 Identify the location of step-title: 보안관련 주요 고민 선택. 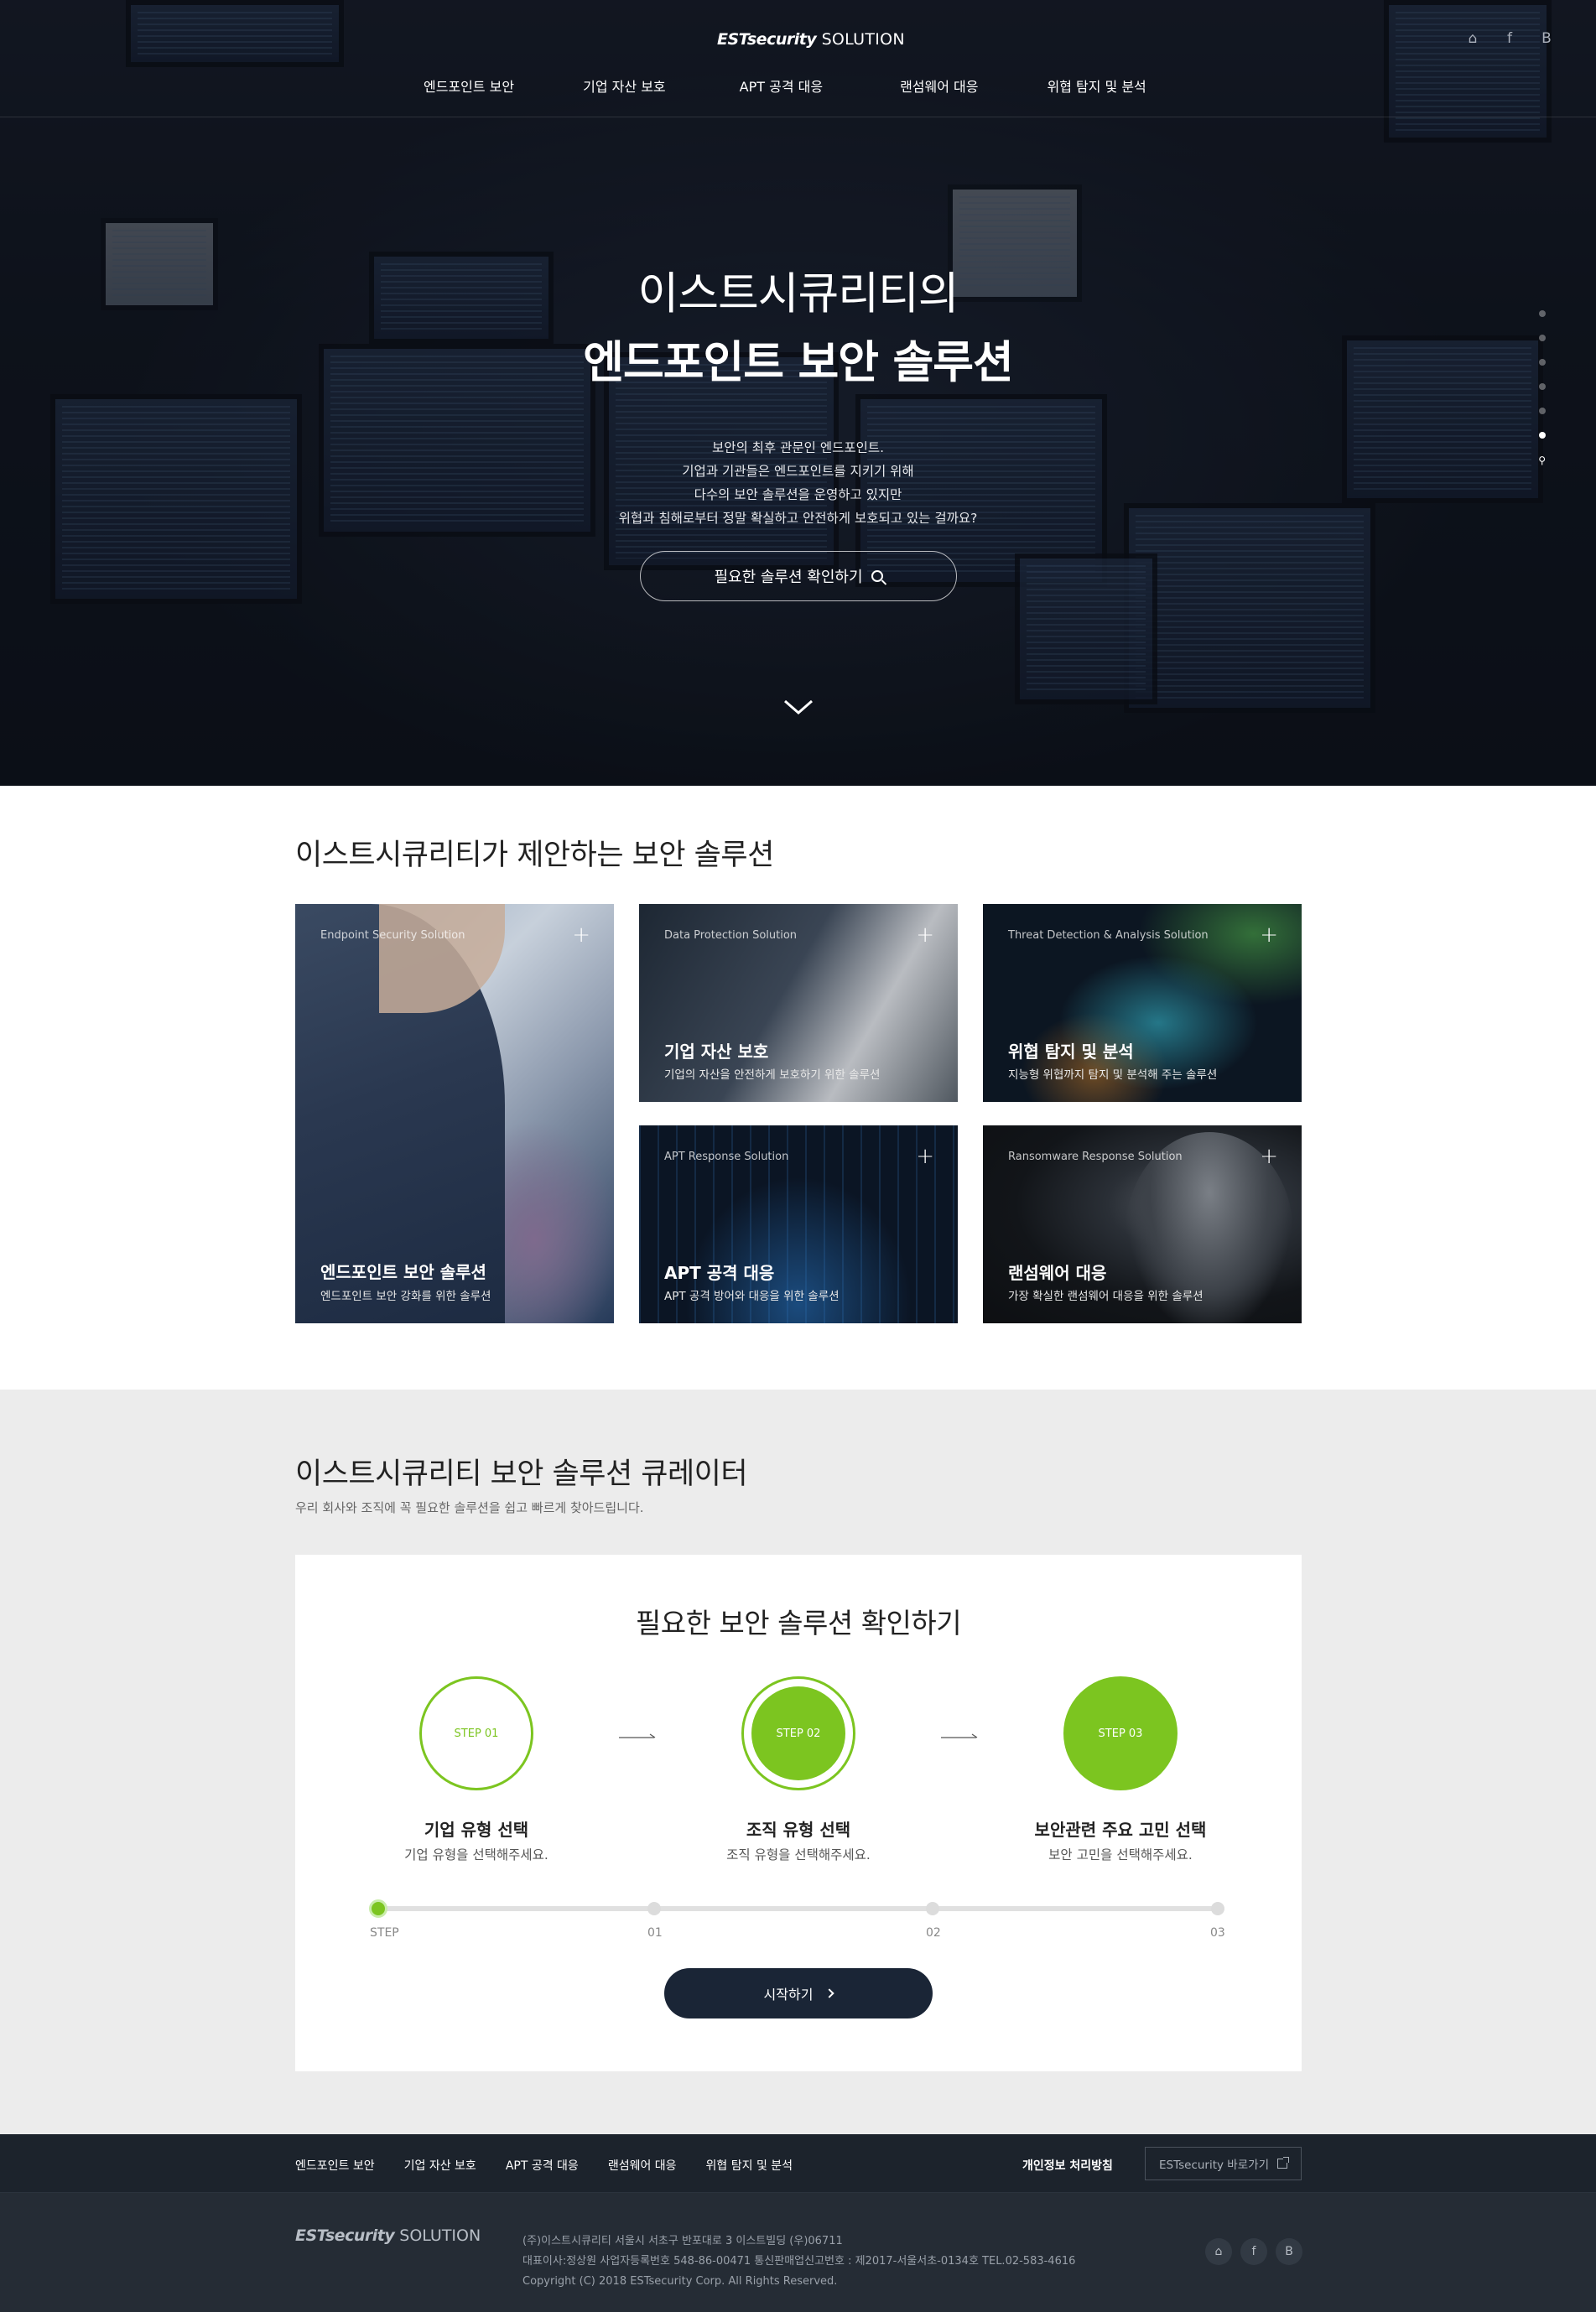
(1120, 1830).